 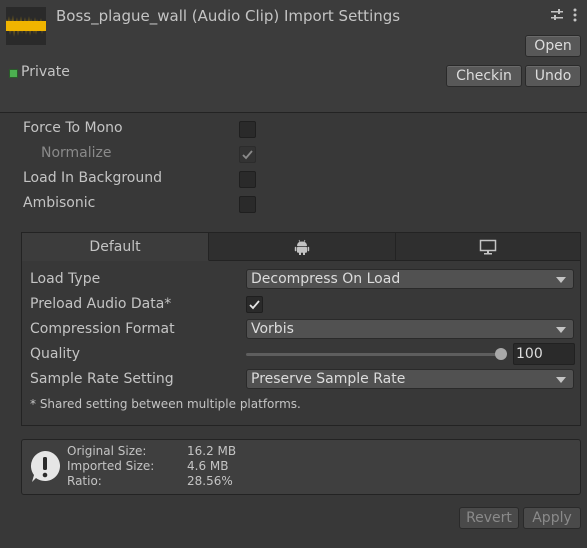 What do you see at coordinates (326, 279) in the screenshot?
I see `load-type-value: Decompress On Load` at bounding box center [326, 279].